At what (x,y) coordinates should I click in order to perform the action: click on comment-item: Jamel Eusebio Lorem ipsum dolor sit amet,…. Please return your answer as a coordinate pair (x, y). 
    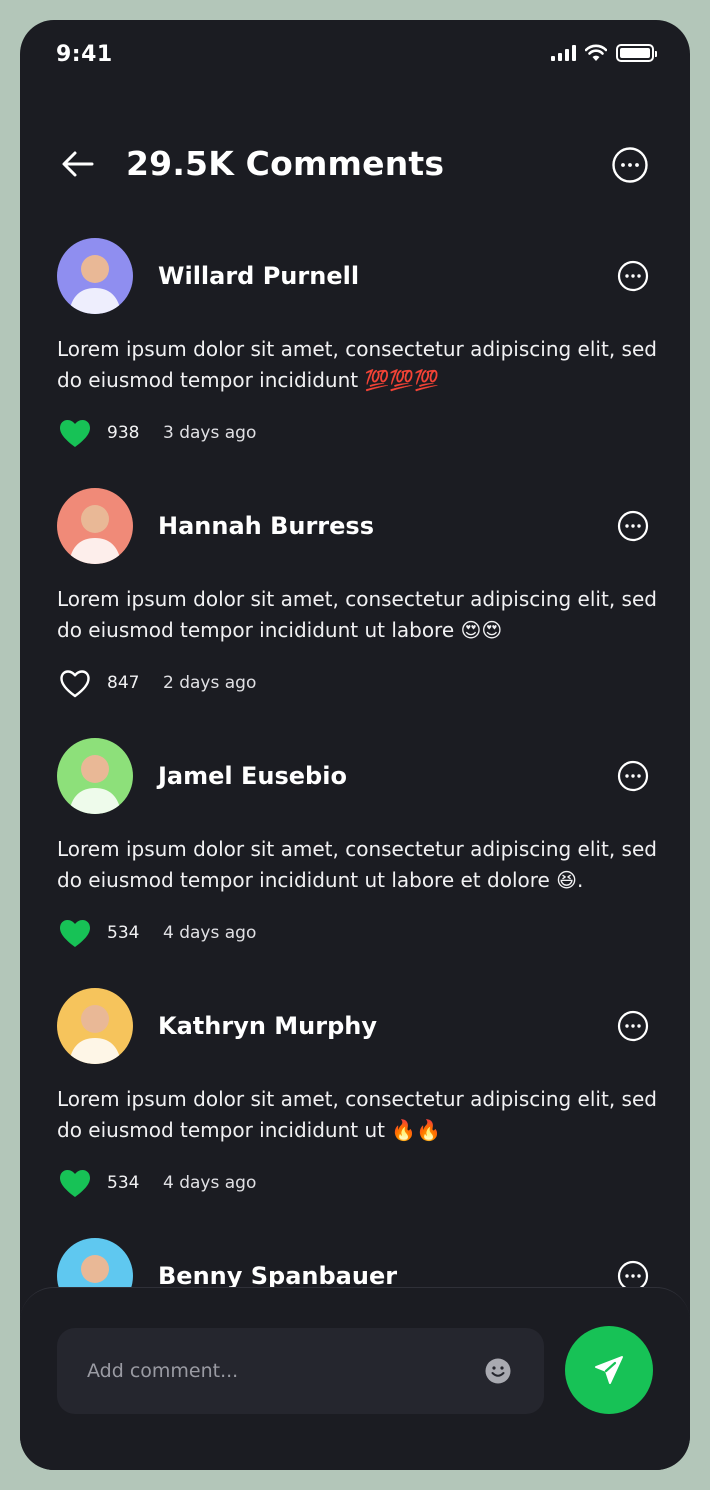
    Looking at the image, I should click on (355, 853).